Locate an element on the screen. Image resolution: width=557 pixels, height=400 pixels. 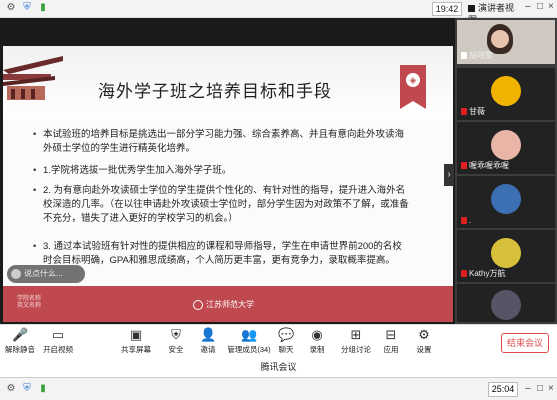
invite-button: 👤 邀请 is located at coordinates (208, 341).